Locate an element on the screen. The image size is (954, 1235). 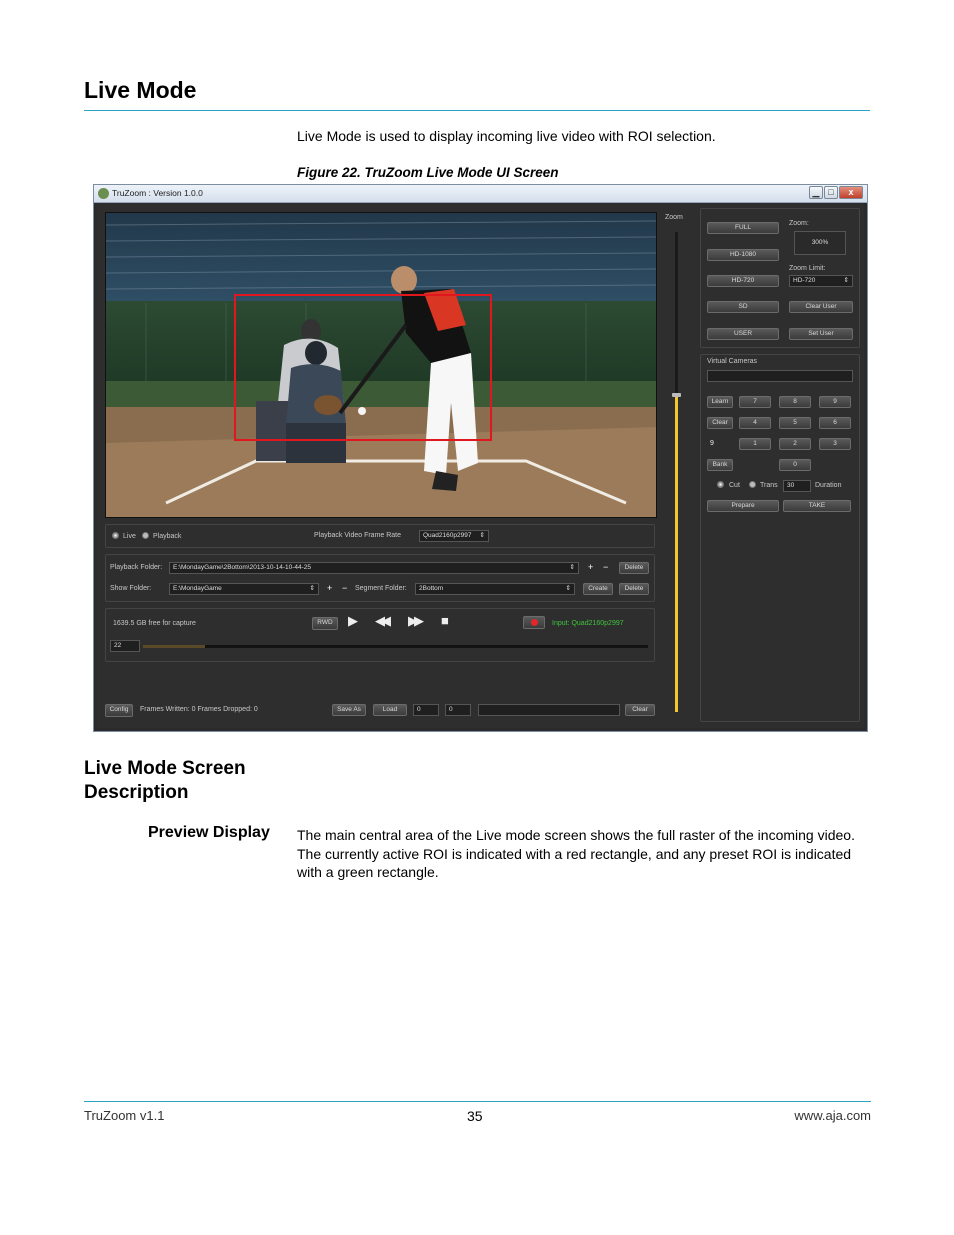
prepare-button: Prepare is located at coordinates (743, 506).